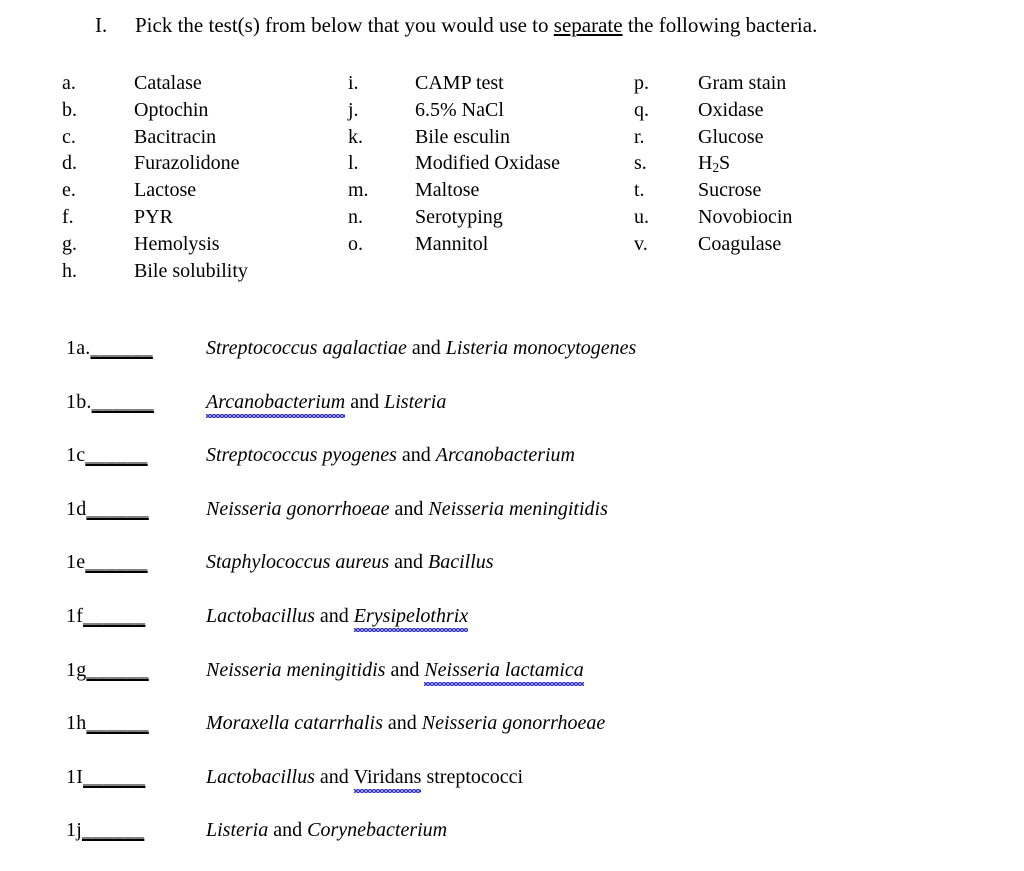 Image resolution: width=1024 pixels, height=871 pixels. What do you see at coordinates (504, 672) in the screenshot?
I see `organism-name: Neisseria lactamica` at bounding box center [504, 672].